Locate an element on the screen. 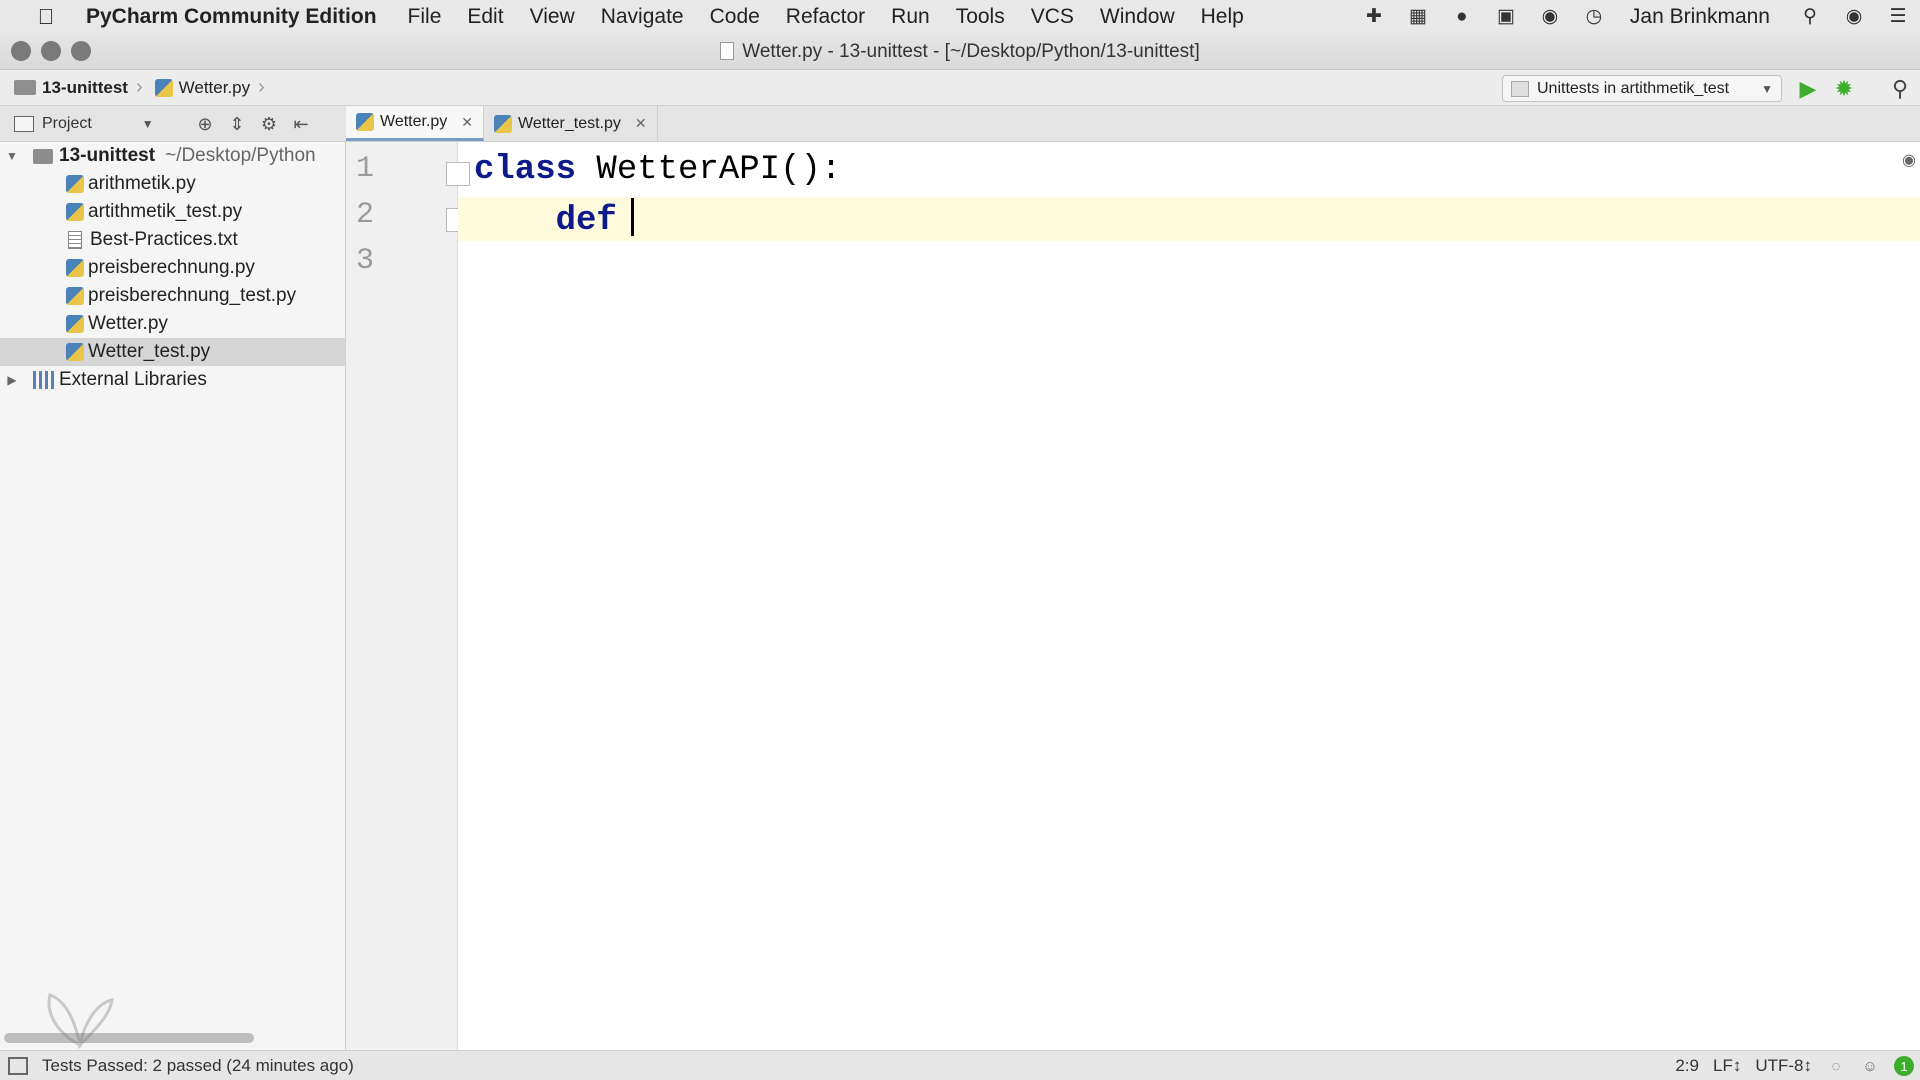 This screenshot has width=1920, height=1080. tab-wetter-py: Wetter.py ✕ is located at coordinates (415, 123).